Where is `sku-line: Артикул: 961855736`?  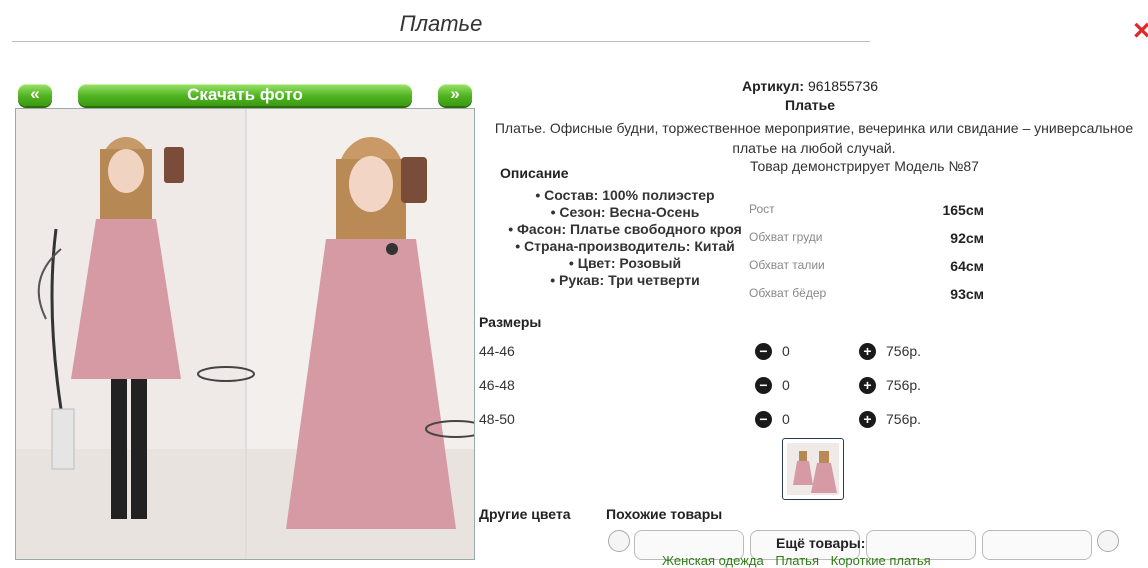
sku-line: Артикул: 961855736 is located at coordinates (810, 86).